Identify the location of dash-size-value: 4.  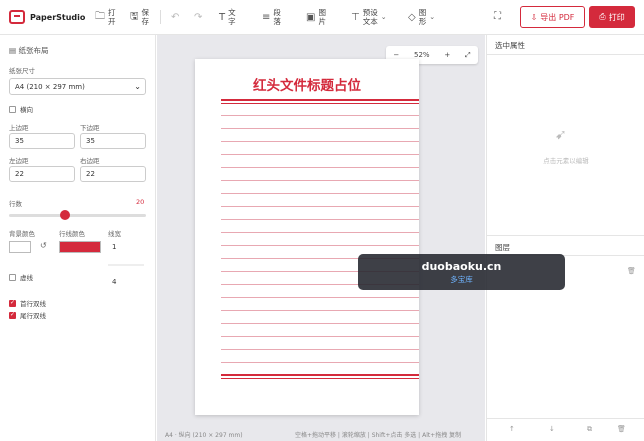
(114, 282).